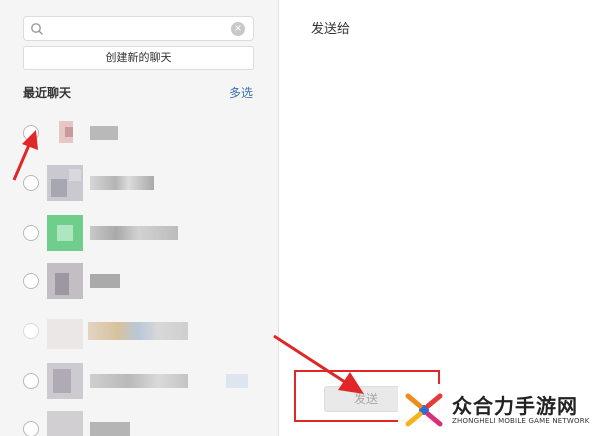  I want to click on multi-select-link: 多选, so click(241, 92).